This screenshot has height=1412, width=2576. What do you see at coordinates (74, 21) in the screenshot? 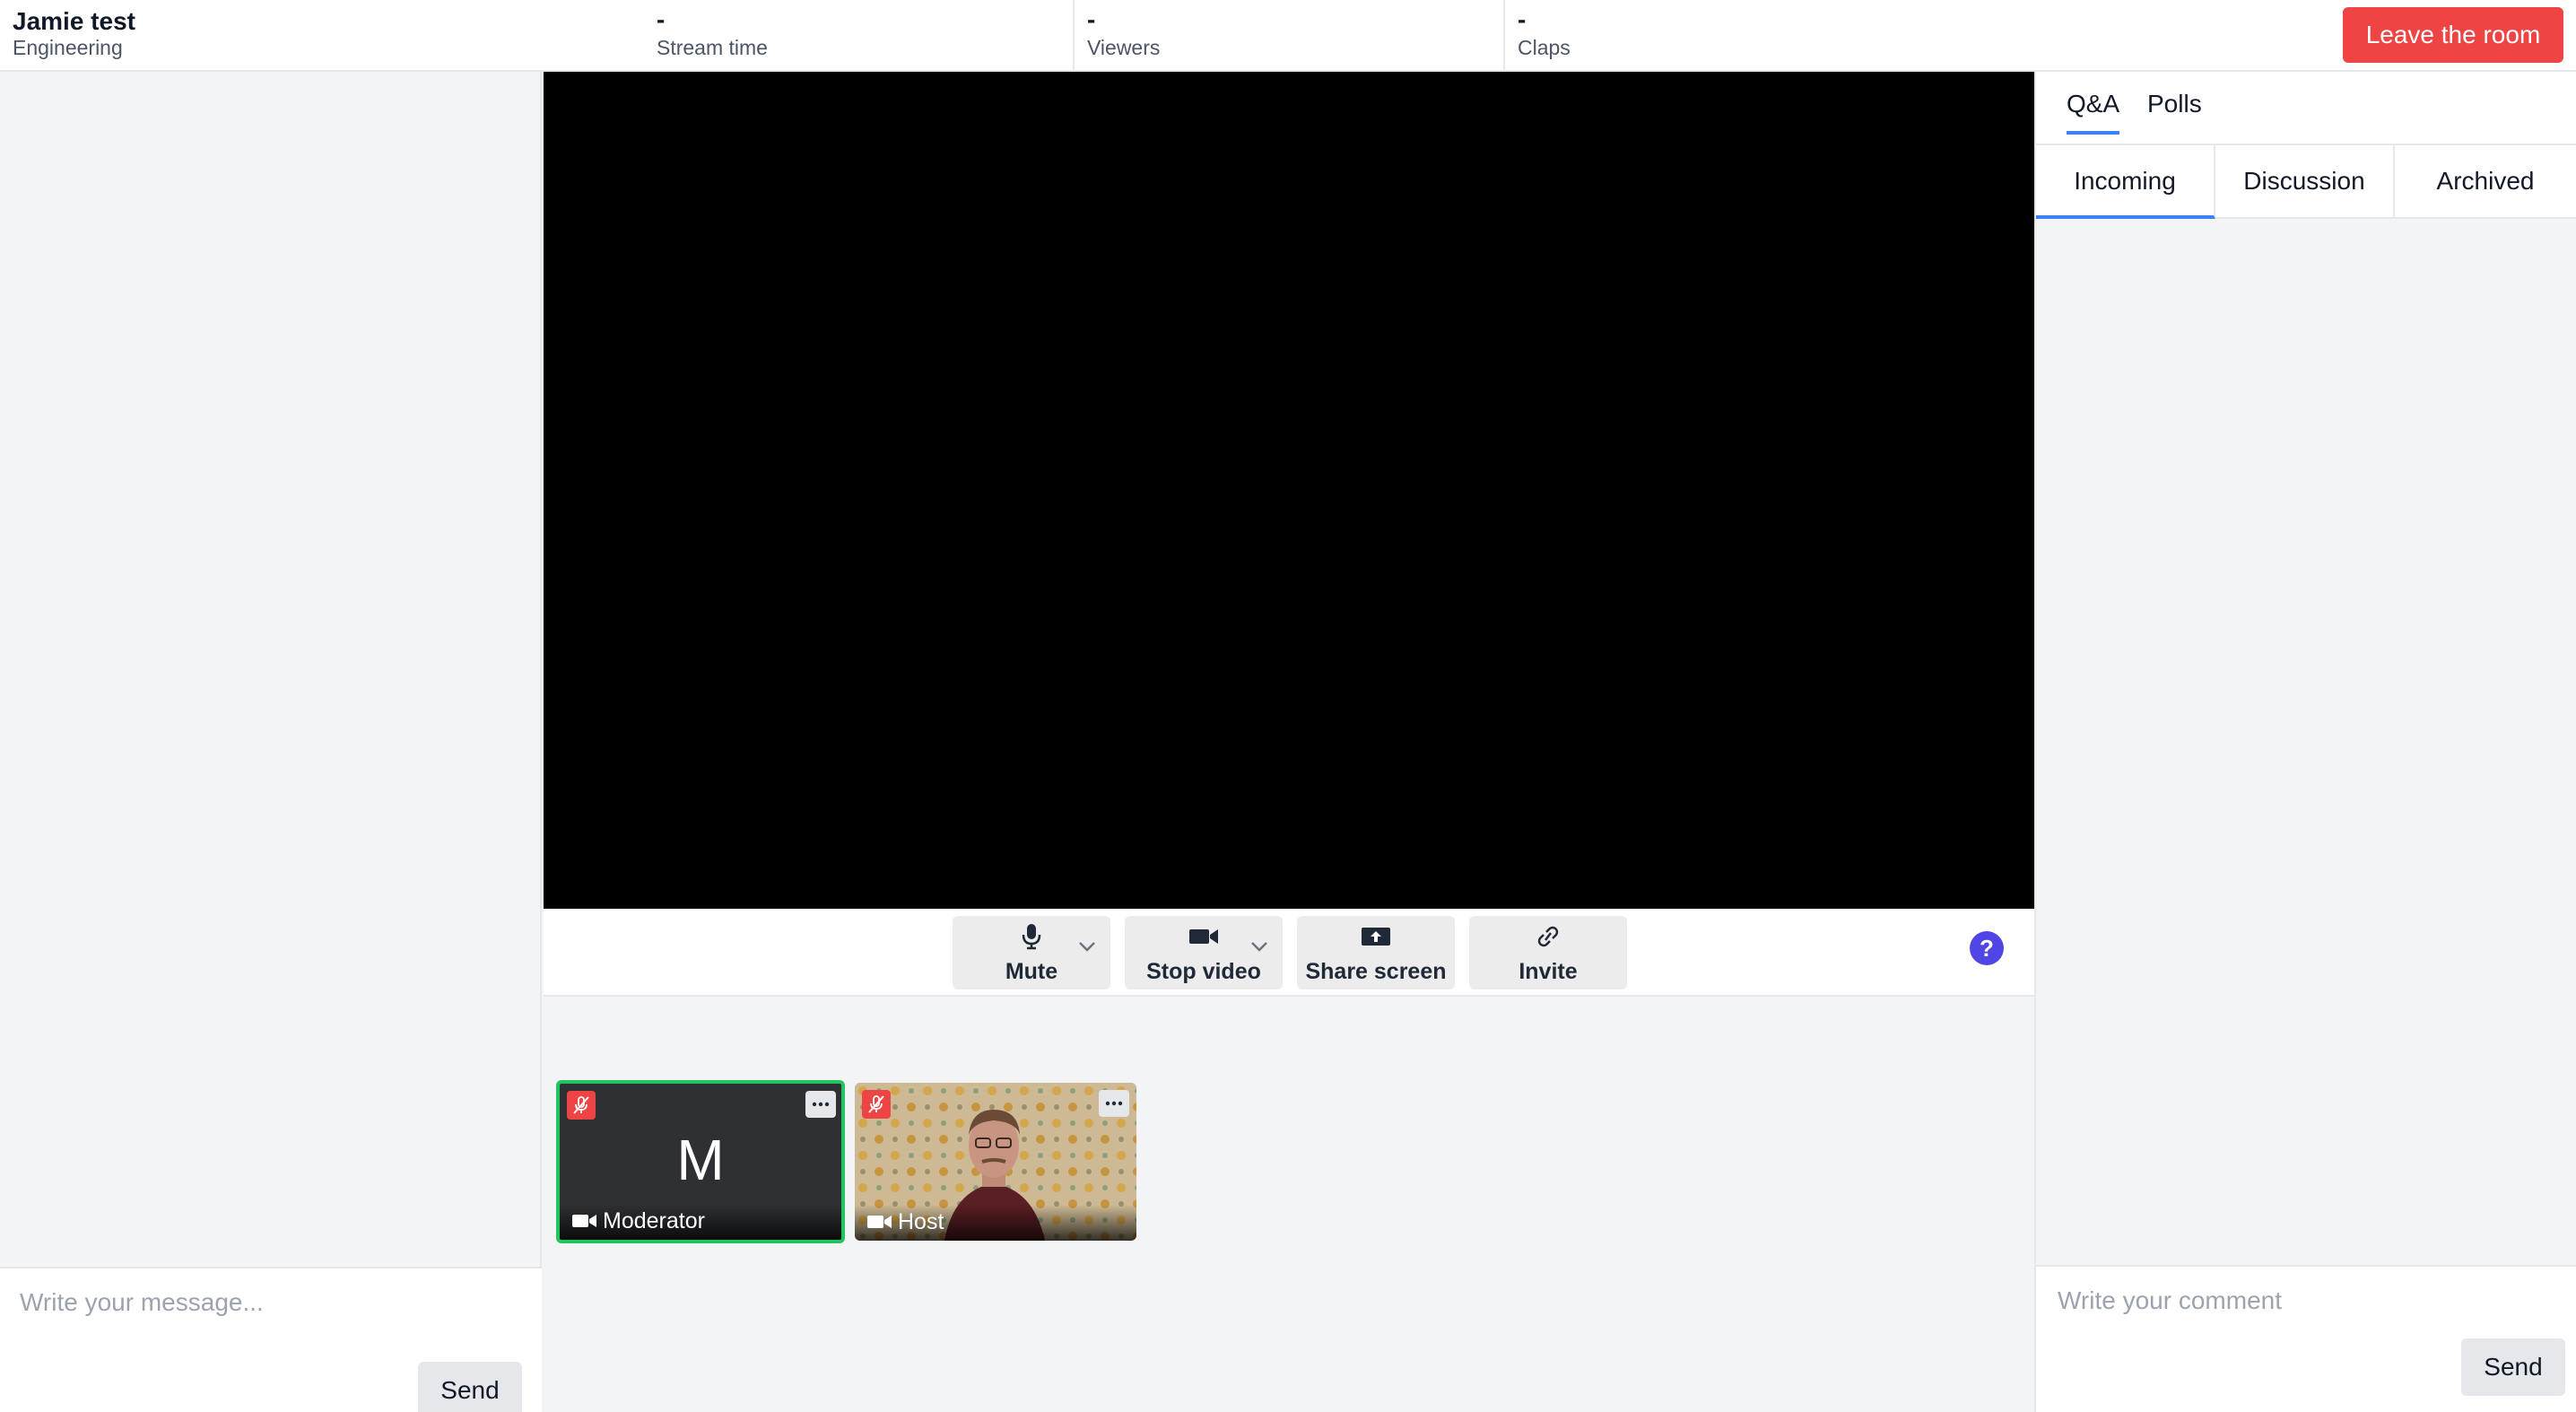
I see `room-title: Jamie test` at bounding box center [74, 21].